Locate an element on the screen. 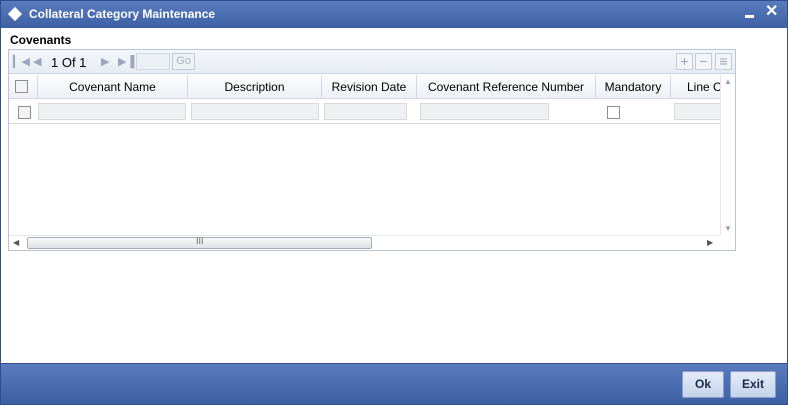  select-all-cell is located at coordinates (23, 86).